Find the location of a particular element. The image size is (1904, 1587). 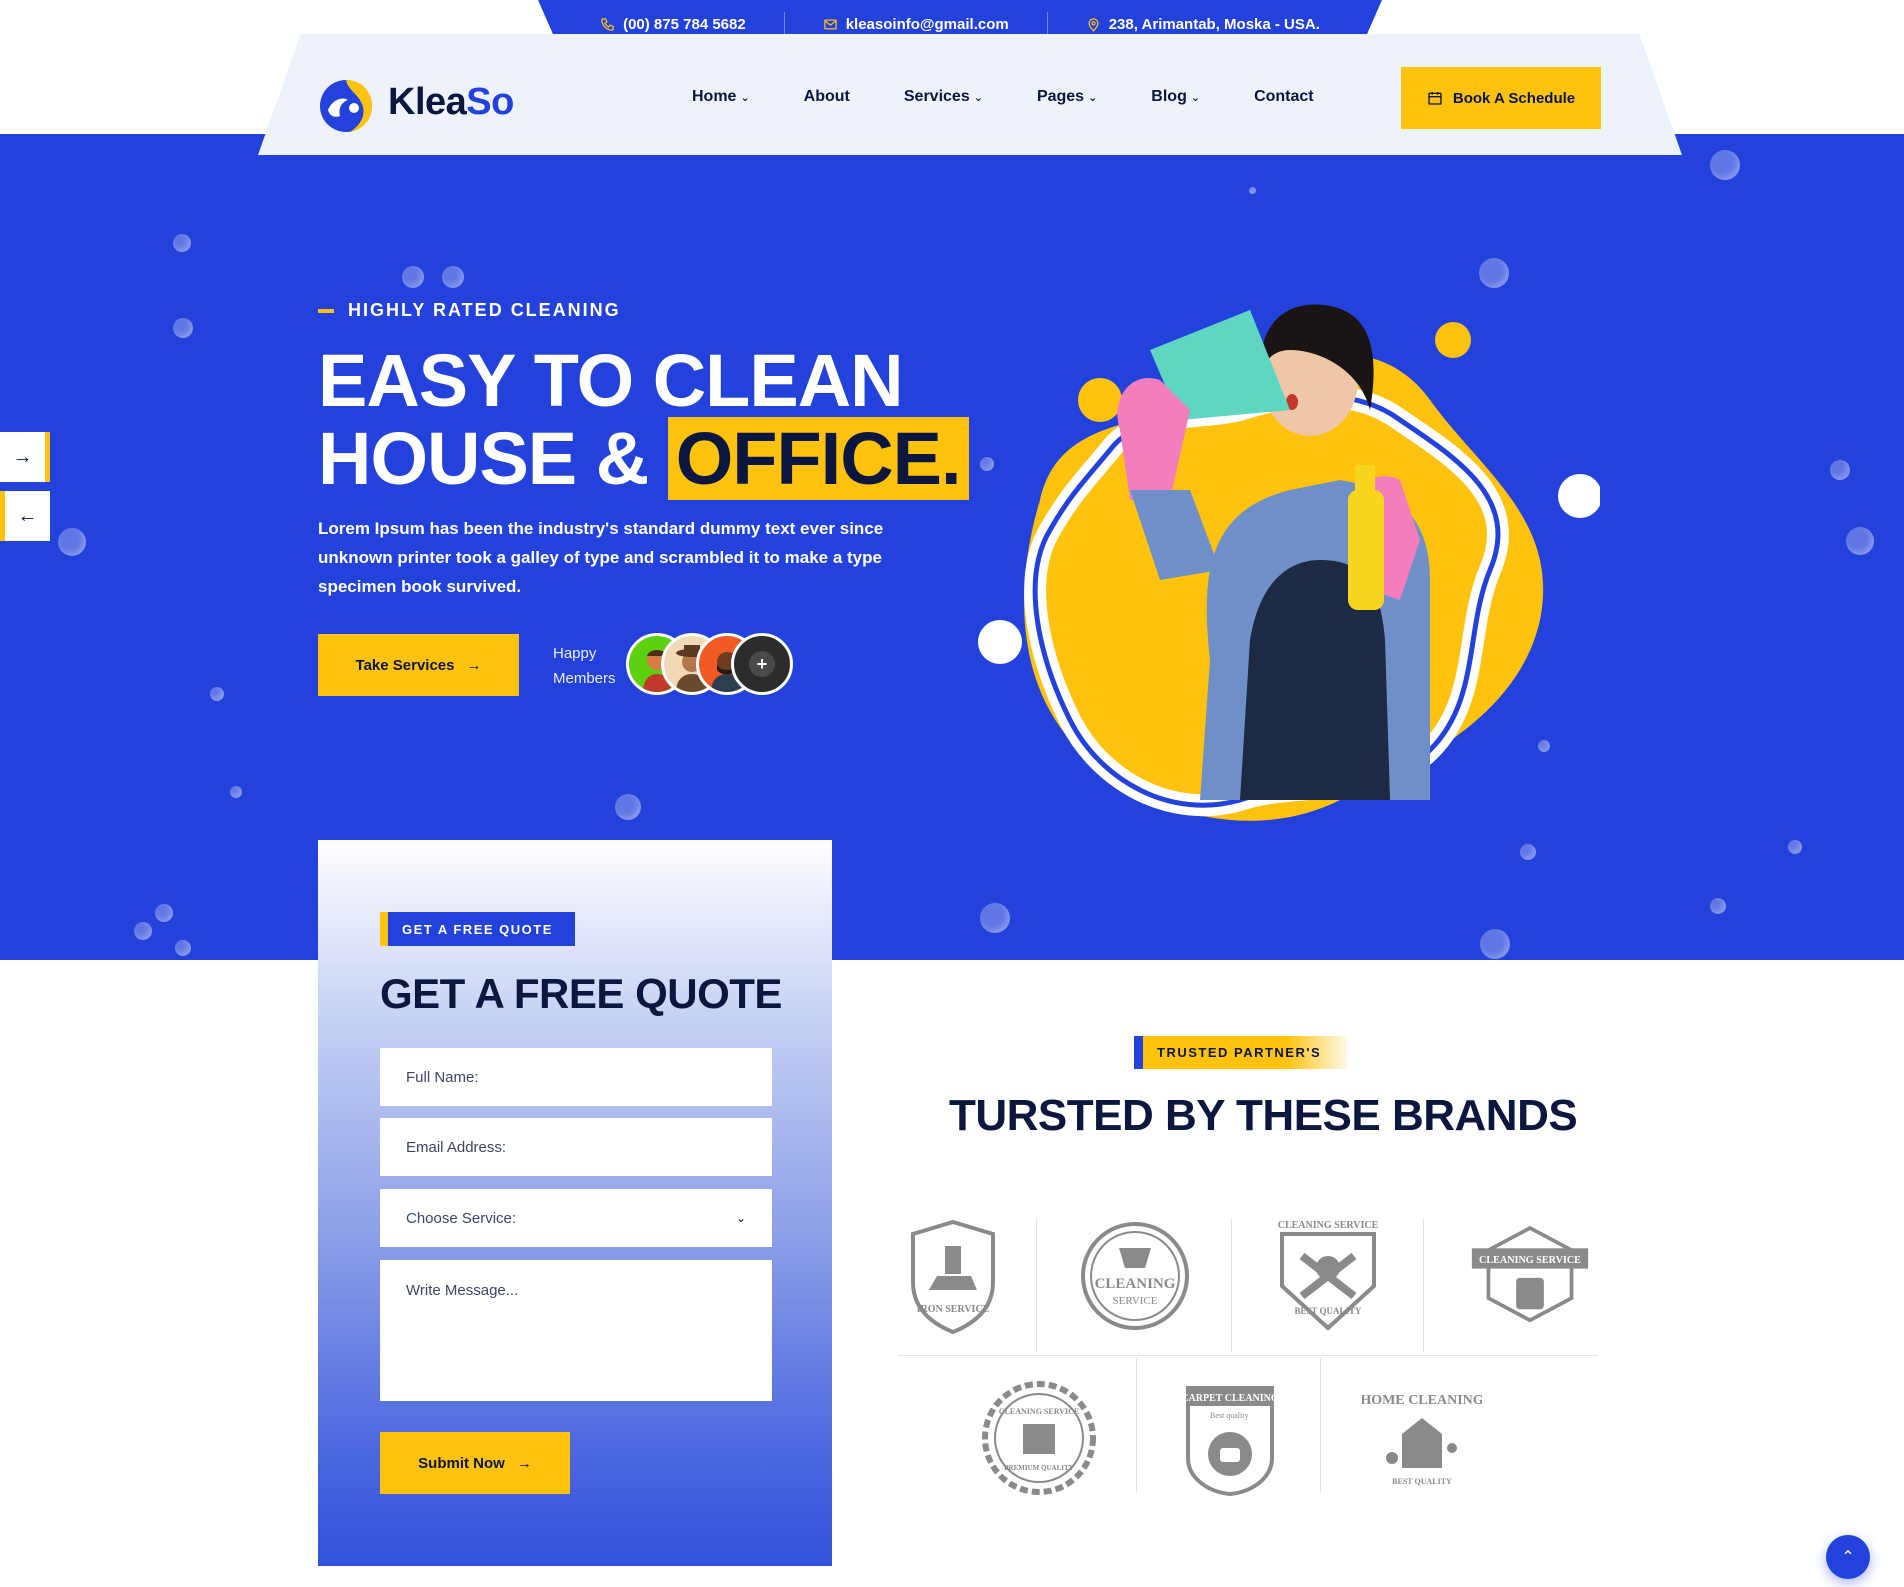

brand-logo-text: CLEANING is located at coordinates (1135, 1284).